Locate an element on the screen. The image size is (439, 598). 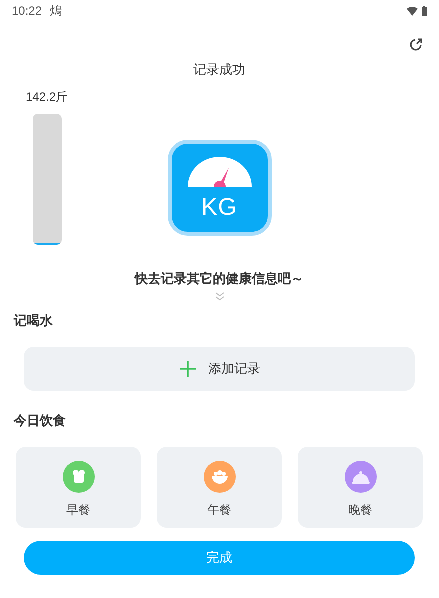
notification-glyph: 熓 is located at coordinates (56, 11).